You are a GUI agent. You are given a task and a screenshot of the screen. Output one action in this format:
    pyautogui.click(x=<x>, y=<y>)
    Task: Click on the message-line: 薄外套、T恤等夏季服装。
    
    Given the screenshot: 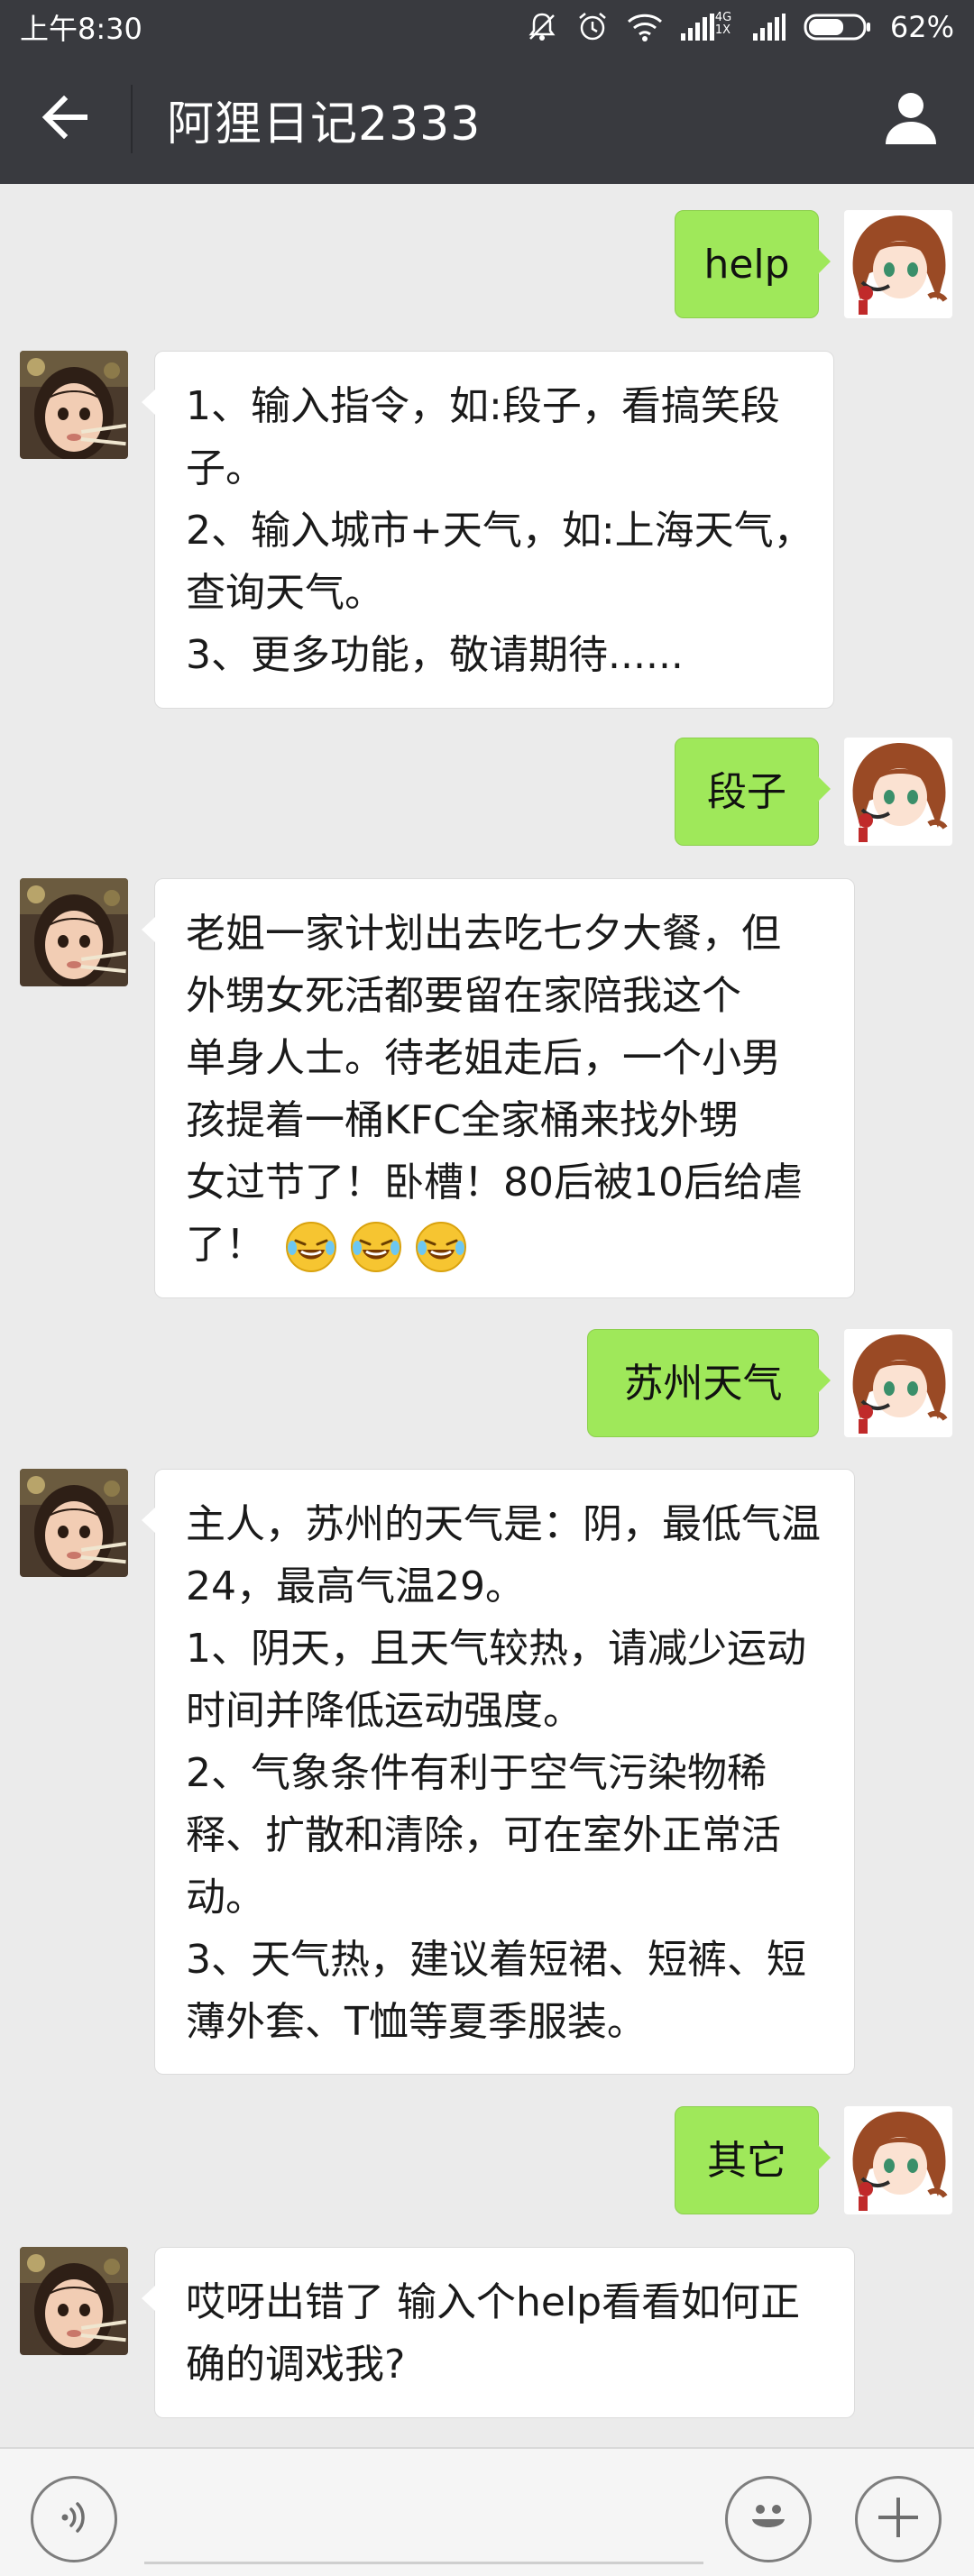 What is the action you would take?
    pyautogui.click(x=416, y=2022)
    